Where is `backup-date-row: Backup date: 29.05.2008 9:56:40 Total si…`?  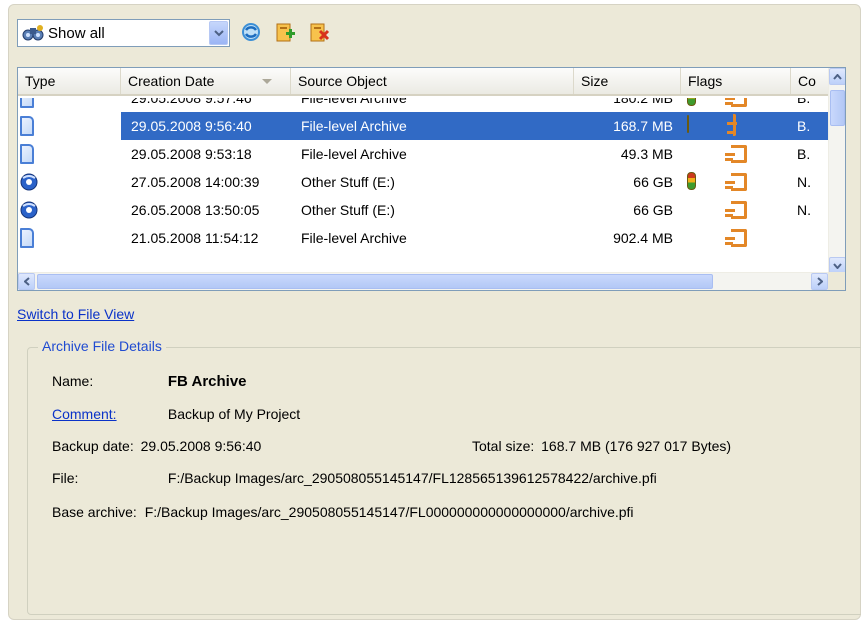
backup-date-row: Backup date: 29.05.2008 9:56:40 Total si… is located at coordinates (452, 446).